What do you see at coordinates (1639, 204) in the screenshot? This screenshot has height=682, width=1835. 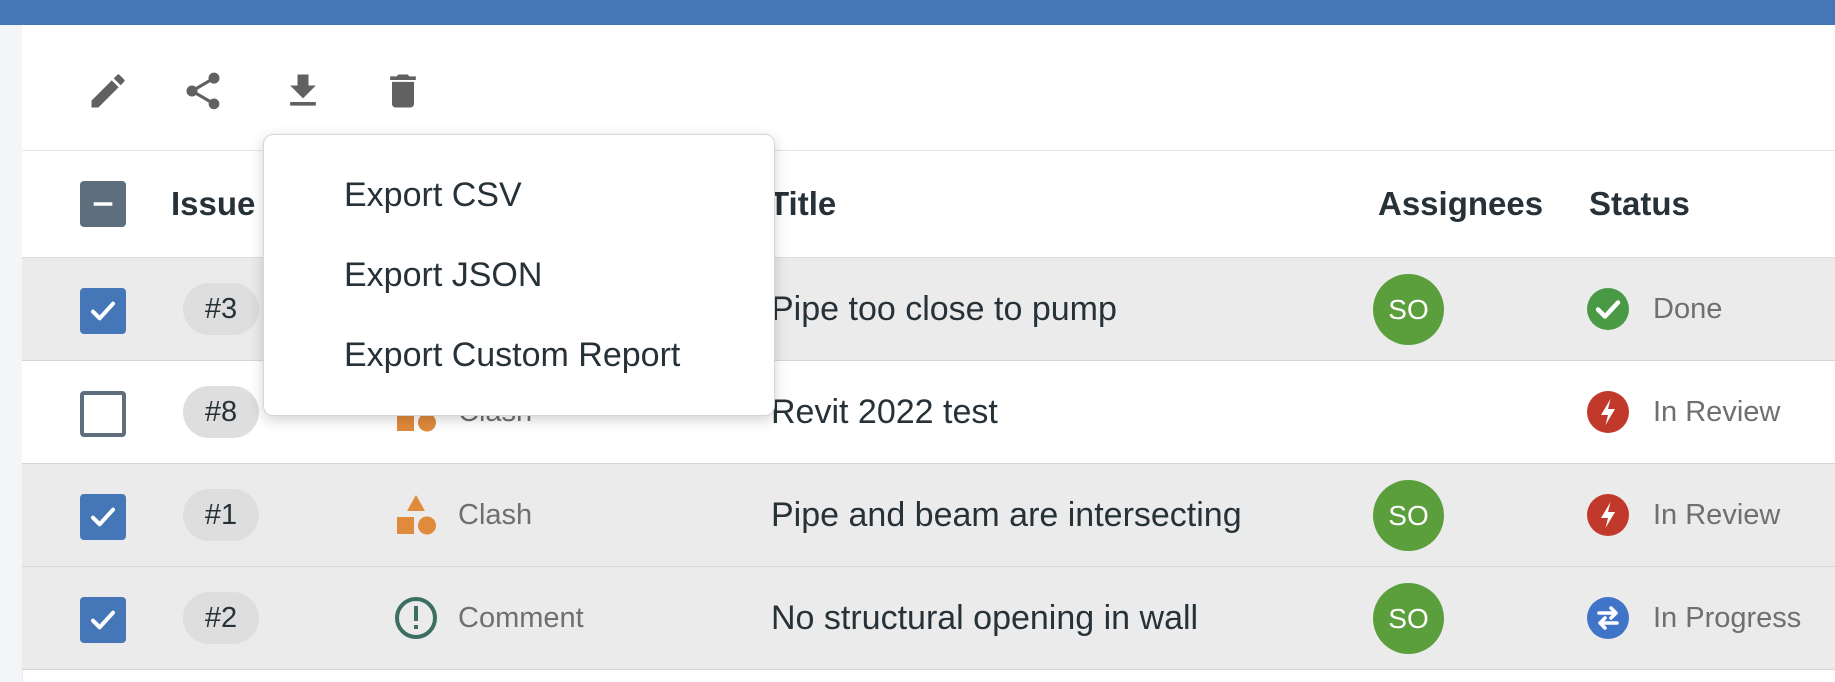 I see `column-header-status: Status` at bounding box center [1639, 204].